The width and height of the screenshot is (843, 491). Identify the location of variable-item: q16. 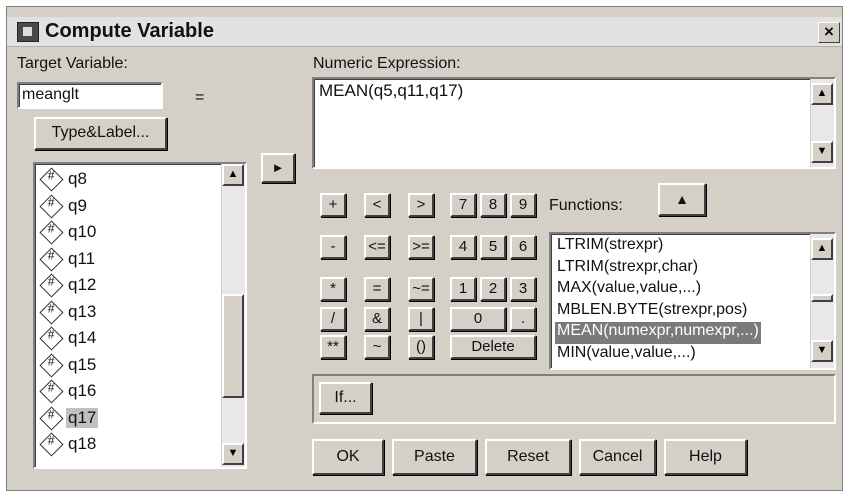
(129, 392).